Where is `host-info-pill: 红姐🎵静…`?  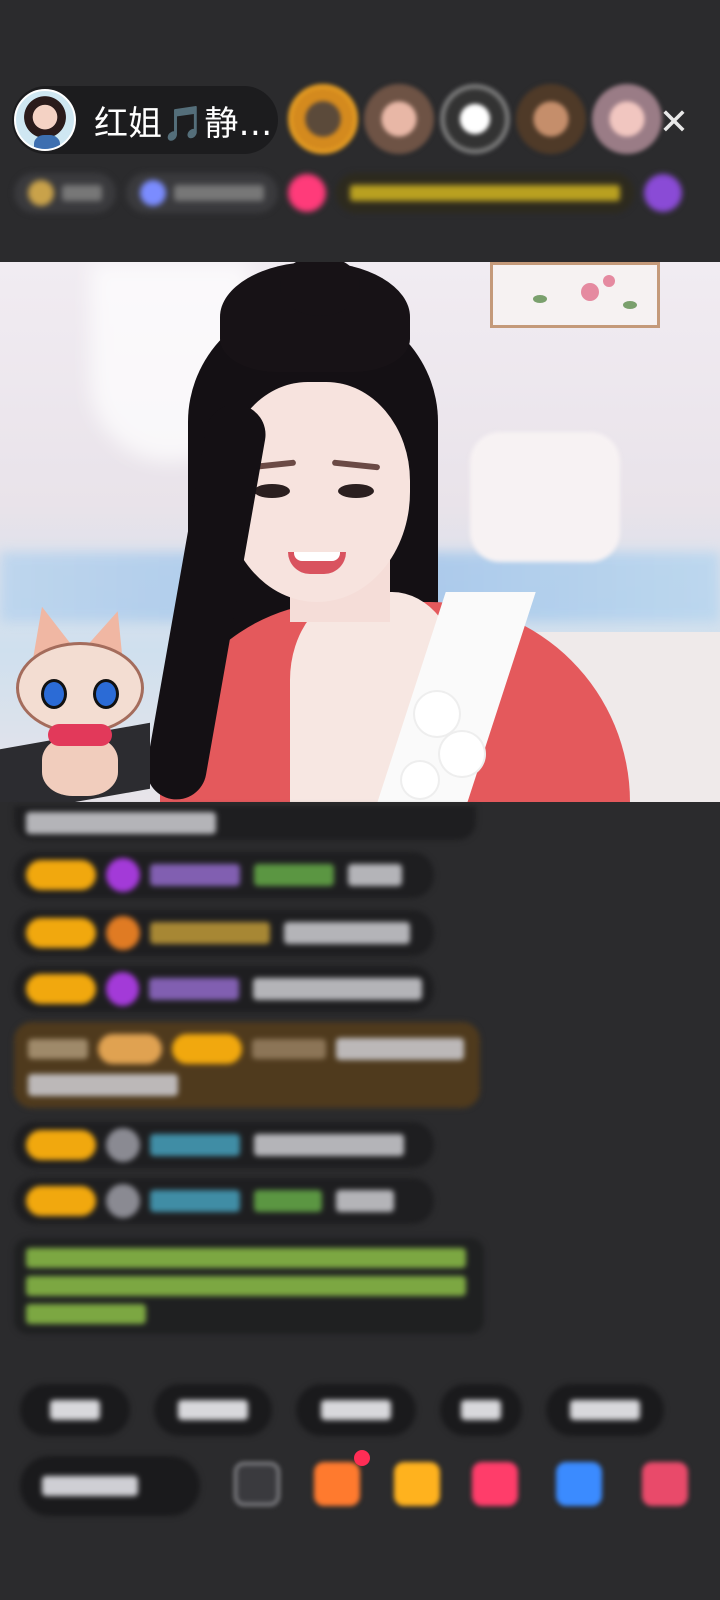 host-info-pill: 红姐🎵静… is located at coordinates (145, 120).